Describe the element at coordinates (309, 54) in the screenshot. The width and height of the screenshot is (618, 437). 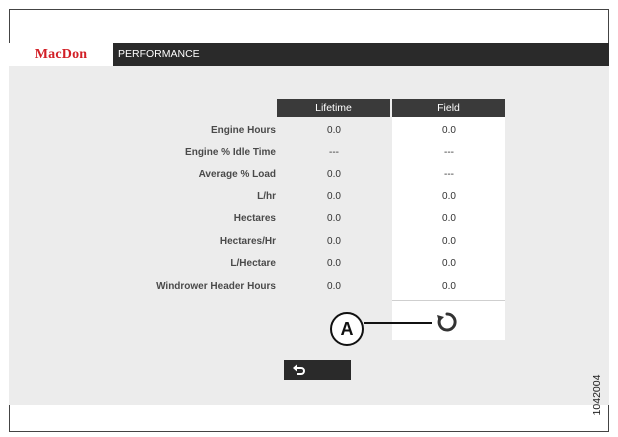
I see `header-bar: MacDon PERFORMANCE` at that location.